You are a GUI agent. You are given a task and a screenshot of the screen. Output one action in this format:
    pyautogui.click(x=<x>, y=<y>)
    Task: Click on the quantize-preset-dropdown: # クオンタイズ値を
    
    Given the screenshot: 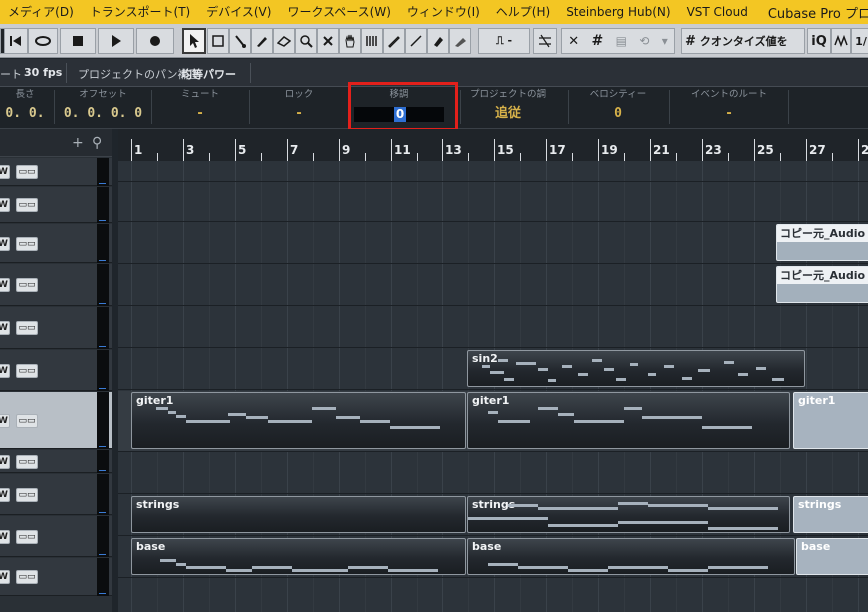 What is the action you would take?
    pyautogui.click(x=743, y=41)
    